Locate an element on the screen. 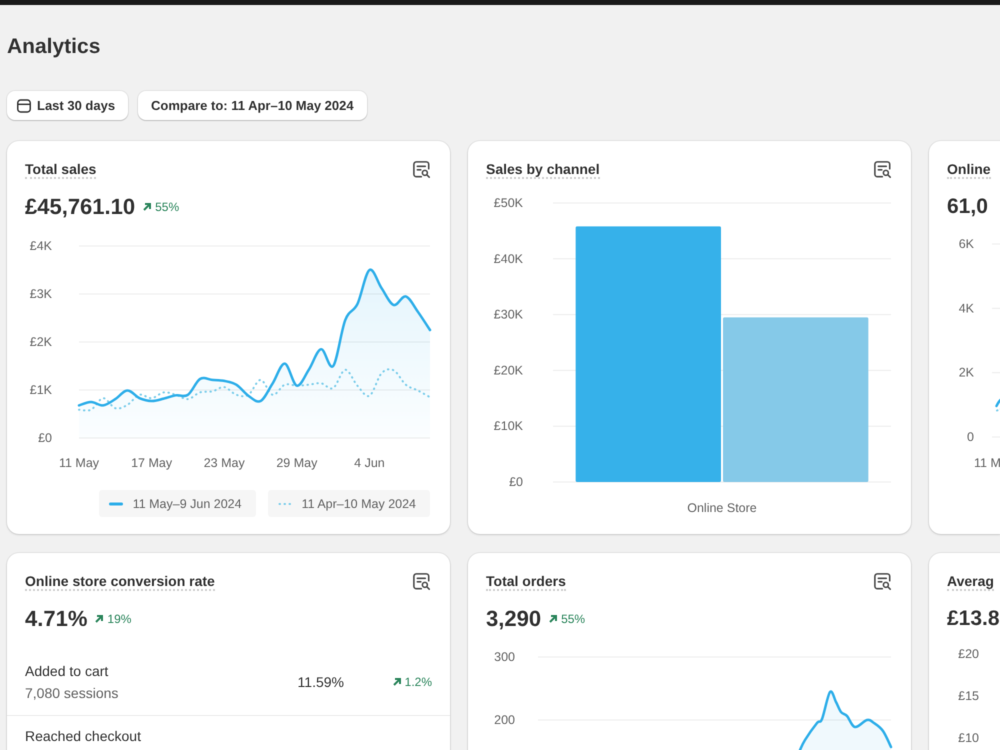  compare-date-button: Compare to: 11 Apr–10 May 2024 is located at coordinates (252, 105).